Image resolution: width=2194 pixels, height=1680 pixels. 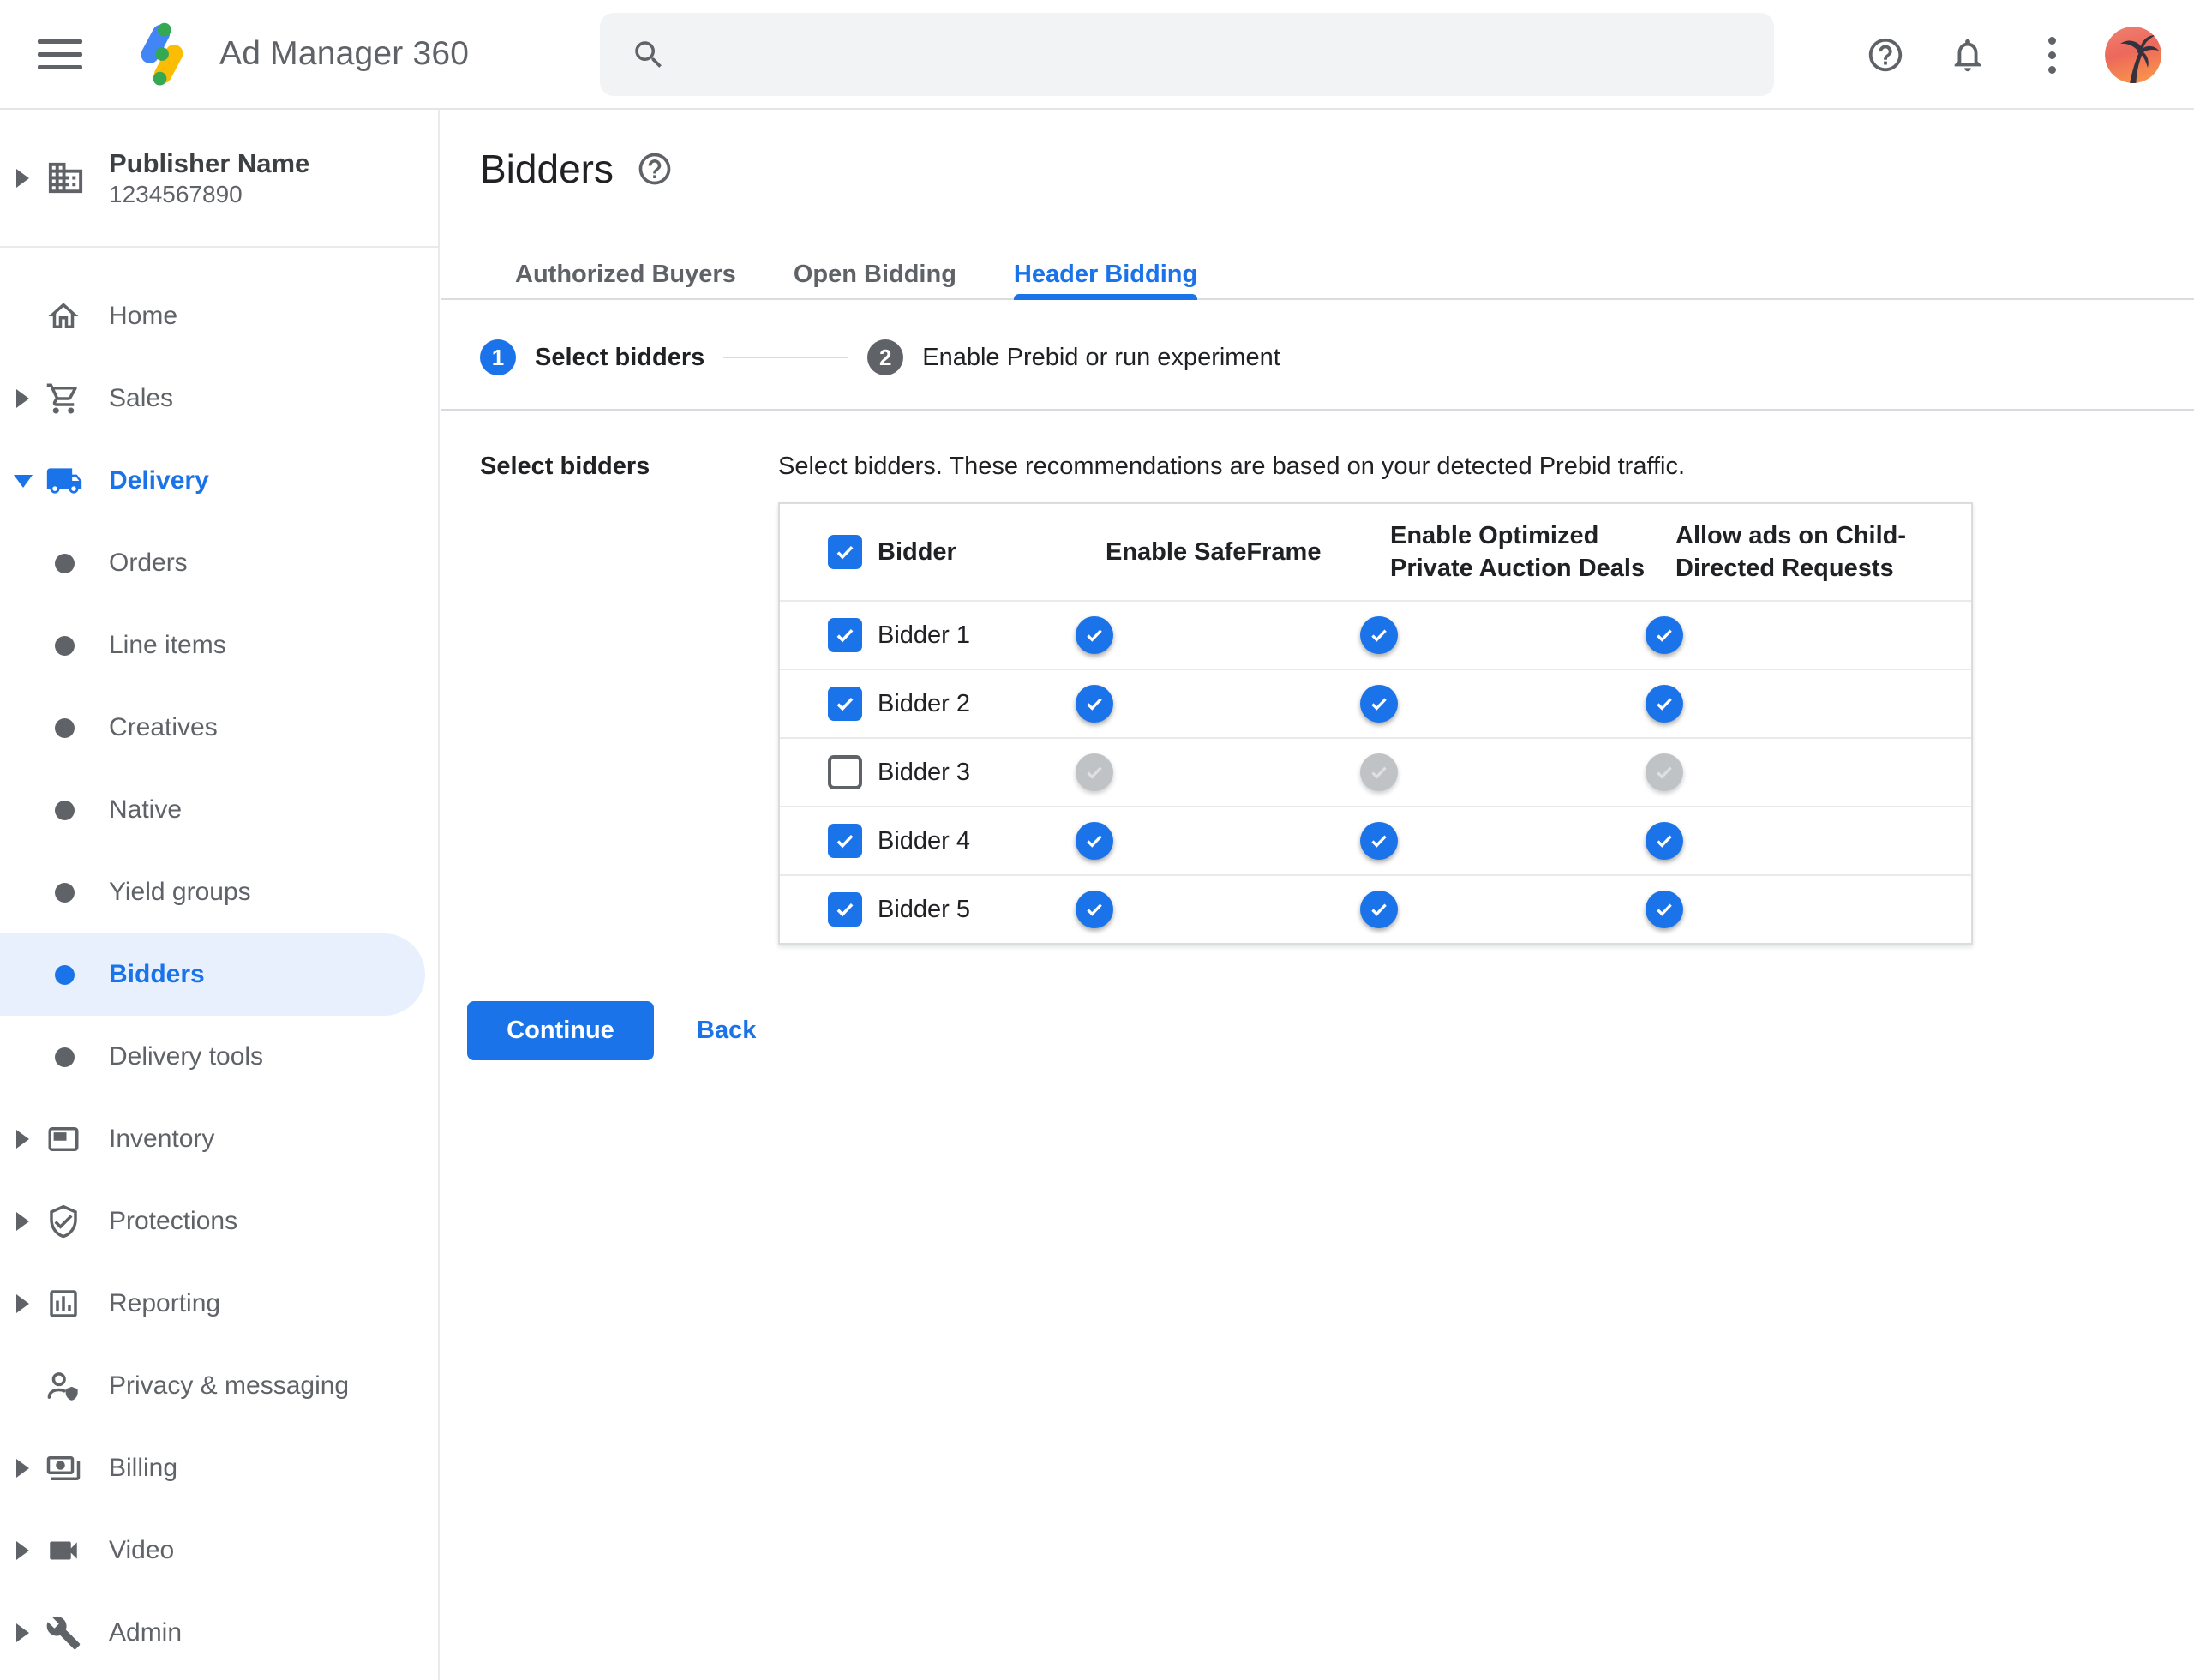 I want to click on cart-icon, so click(x=77, y=399).